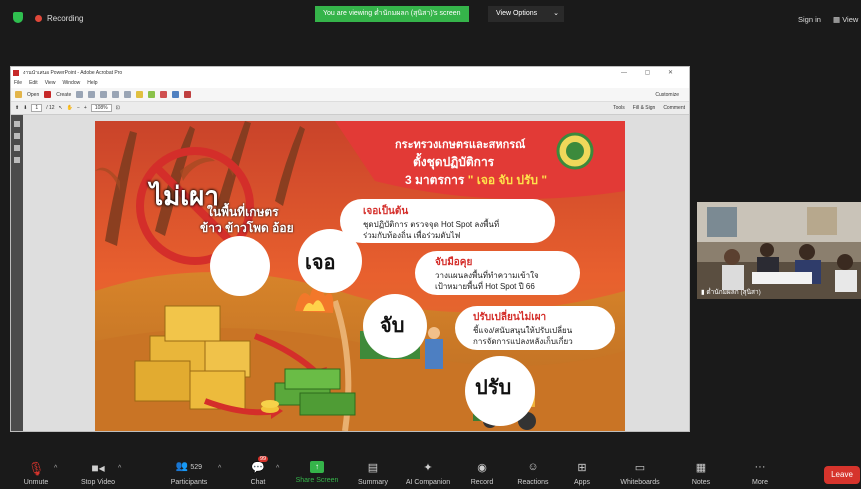 The width and height of the screenshot is (861, 489). What do you see at coordinates (188, 94) in the screenshot?
I see `sign-icon` at bounding box center [188, 94].